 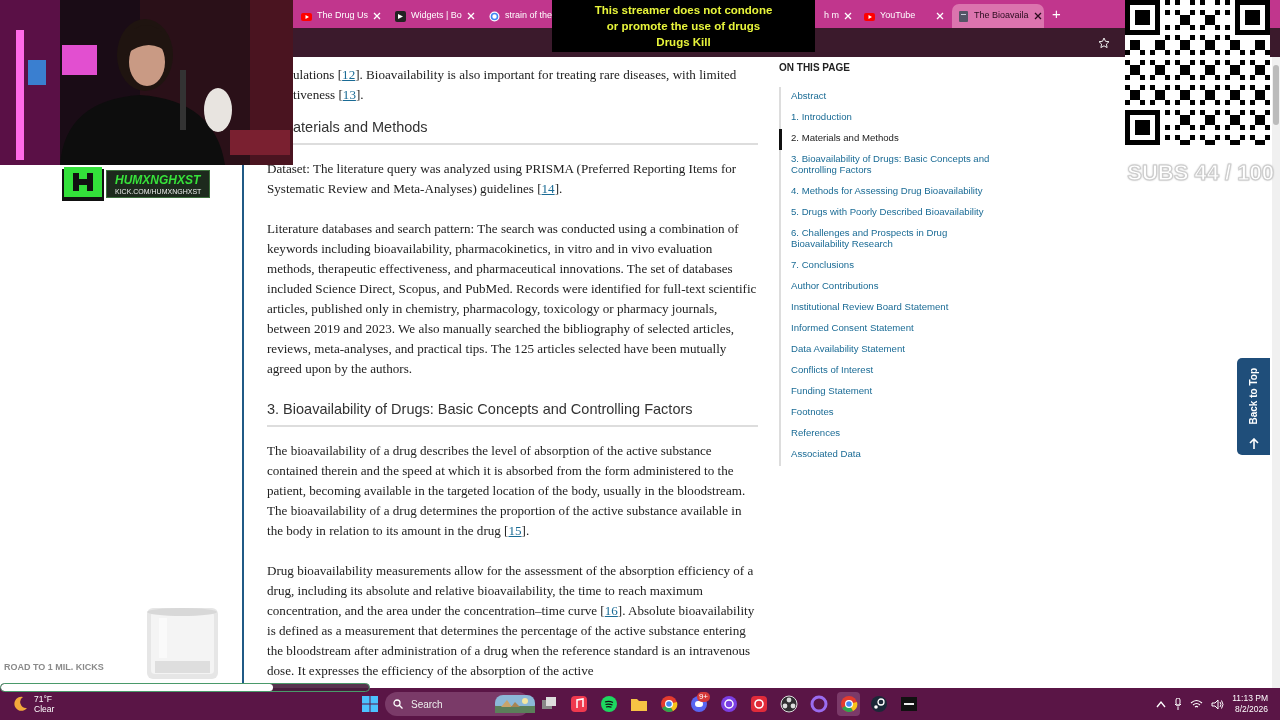 I want to click on volume-icon, so click(x=1218, y=704).